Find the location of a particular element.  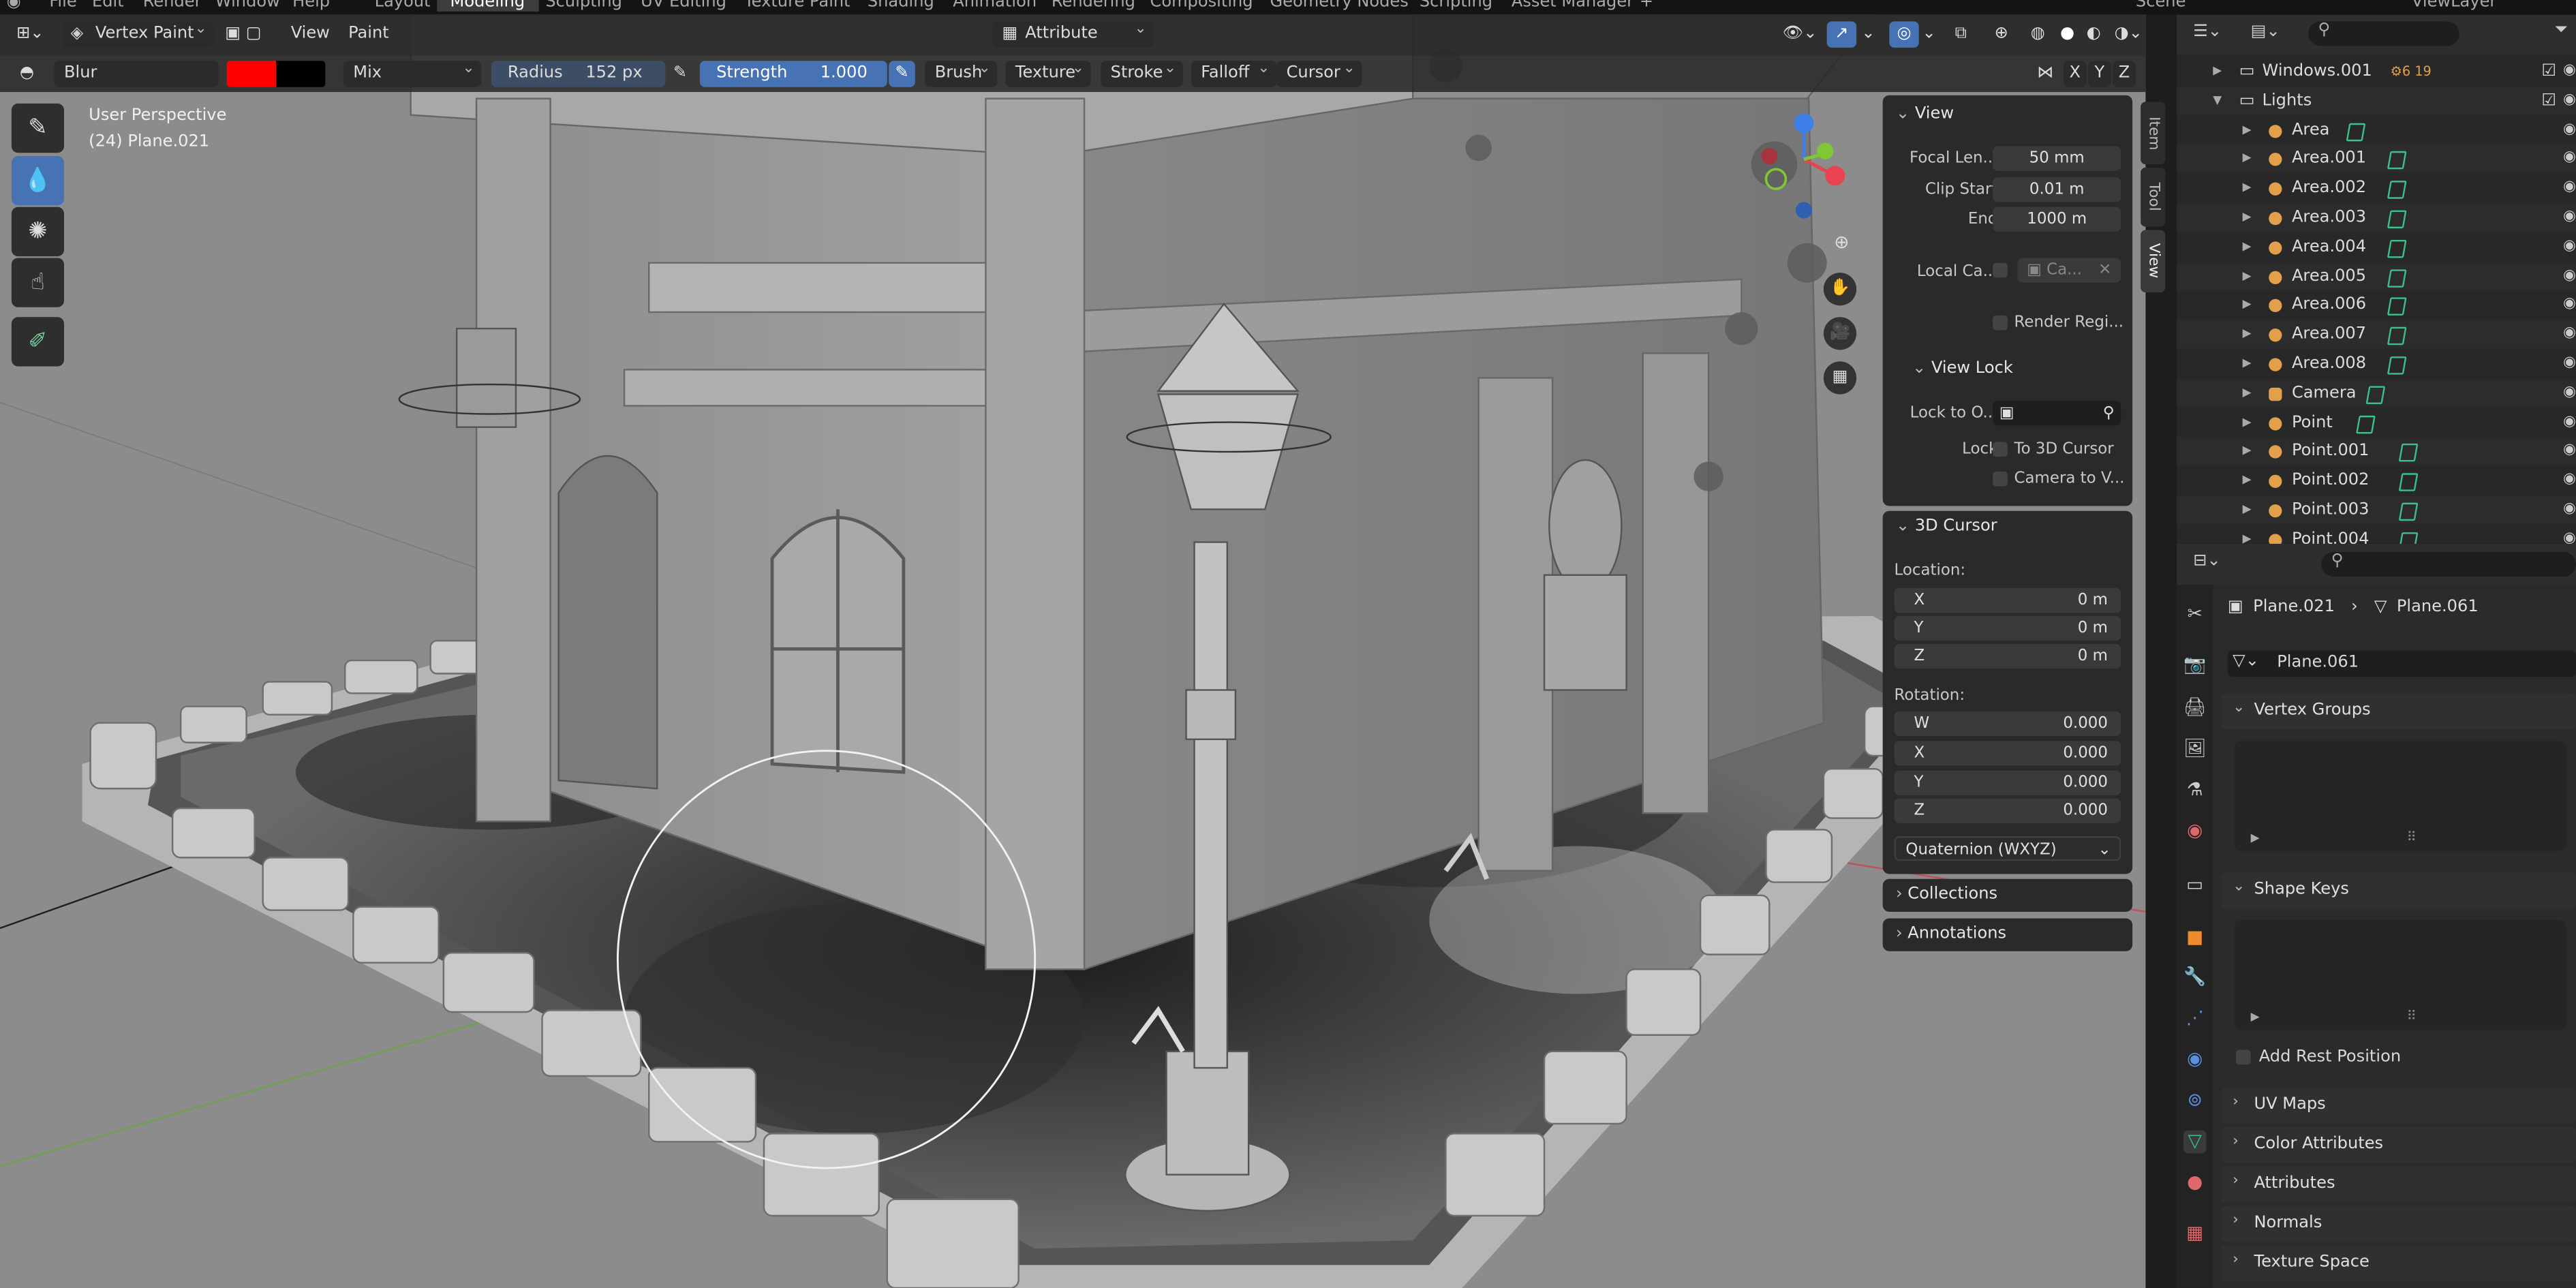

xray-icon: ⧉ is located at coordinates (1961, 34).